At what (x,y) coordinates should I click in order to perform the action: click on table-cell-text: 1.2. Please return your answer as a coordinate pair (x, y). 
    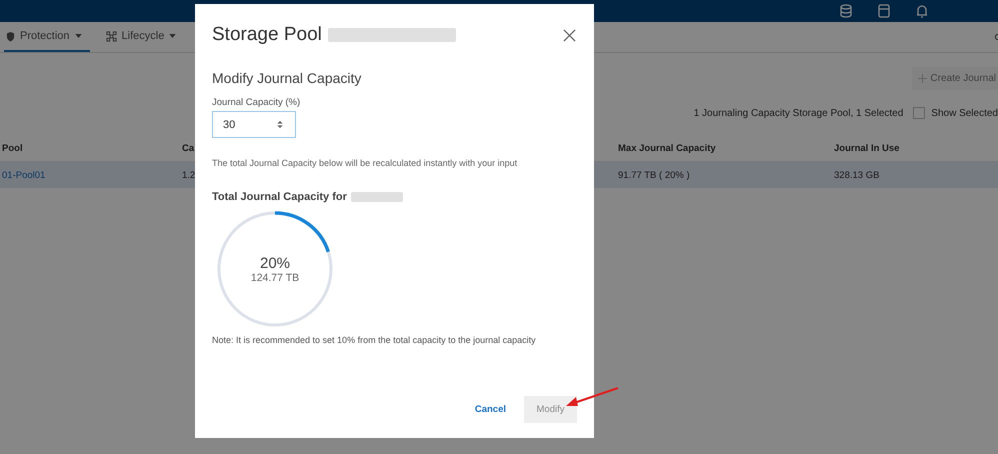
    Looking at the image, I should click on (188, 175).